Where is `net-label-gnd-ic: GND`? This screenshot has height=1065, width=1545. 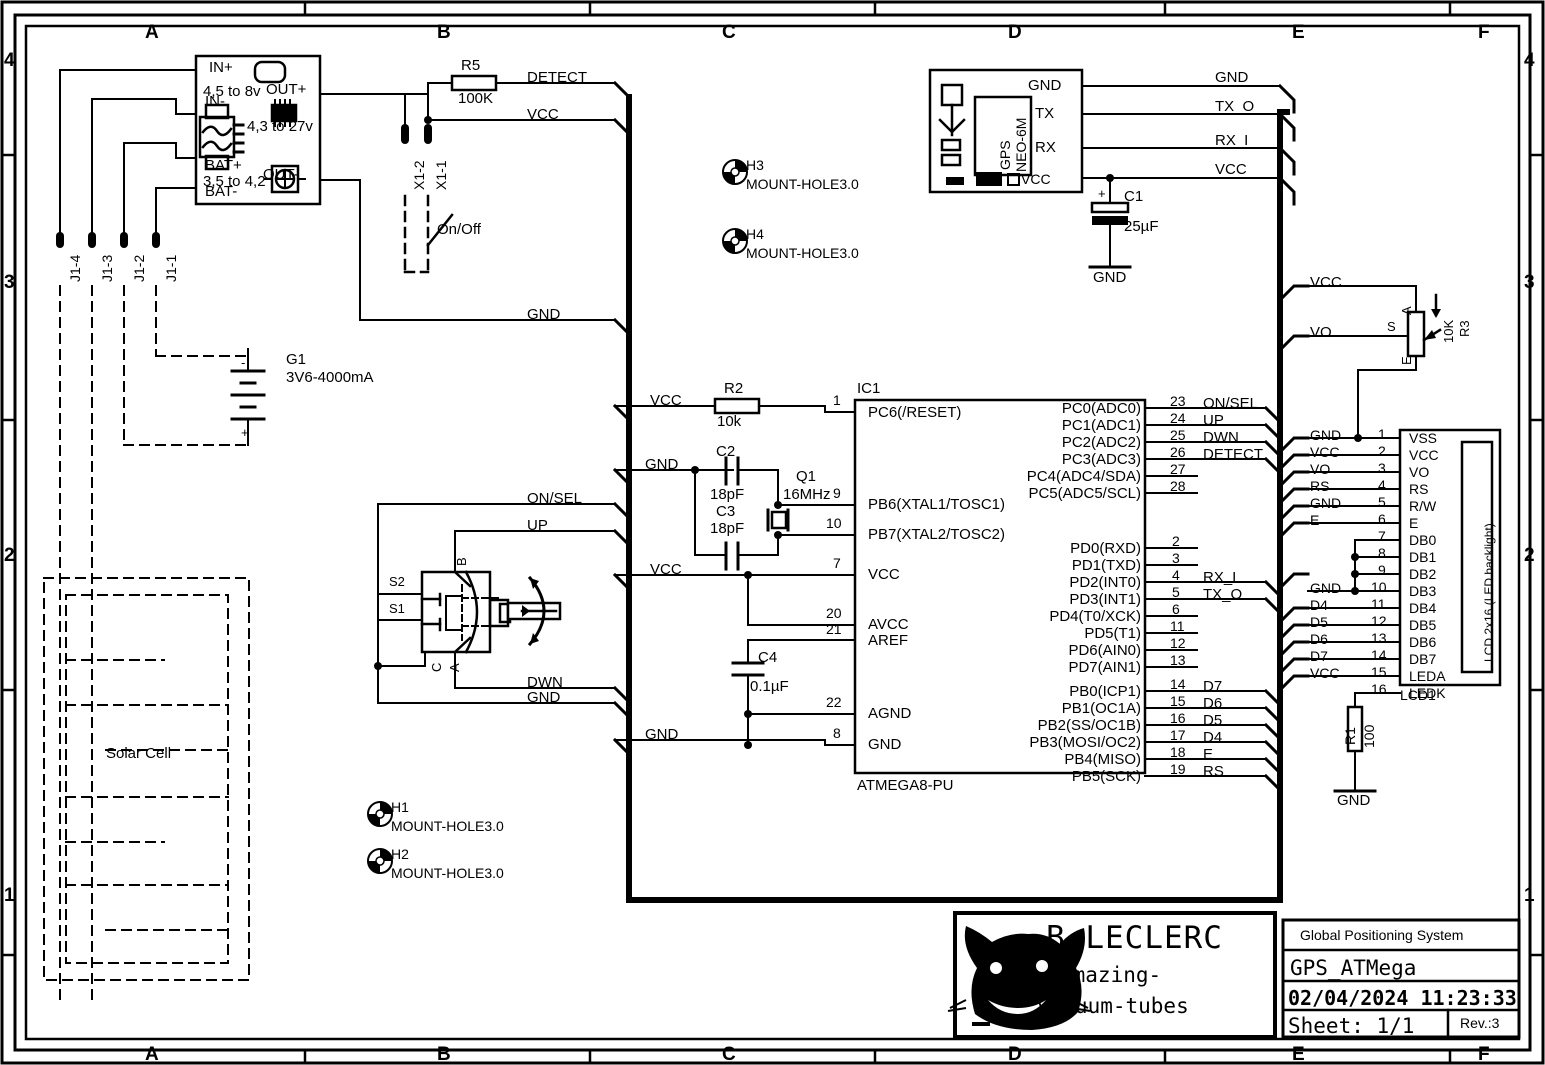
net-label-gnd-ic: GND is located at coordinates (662, 734).